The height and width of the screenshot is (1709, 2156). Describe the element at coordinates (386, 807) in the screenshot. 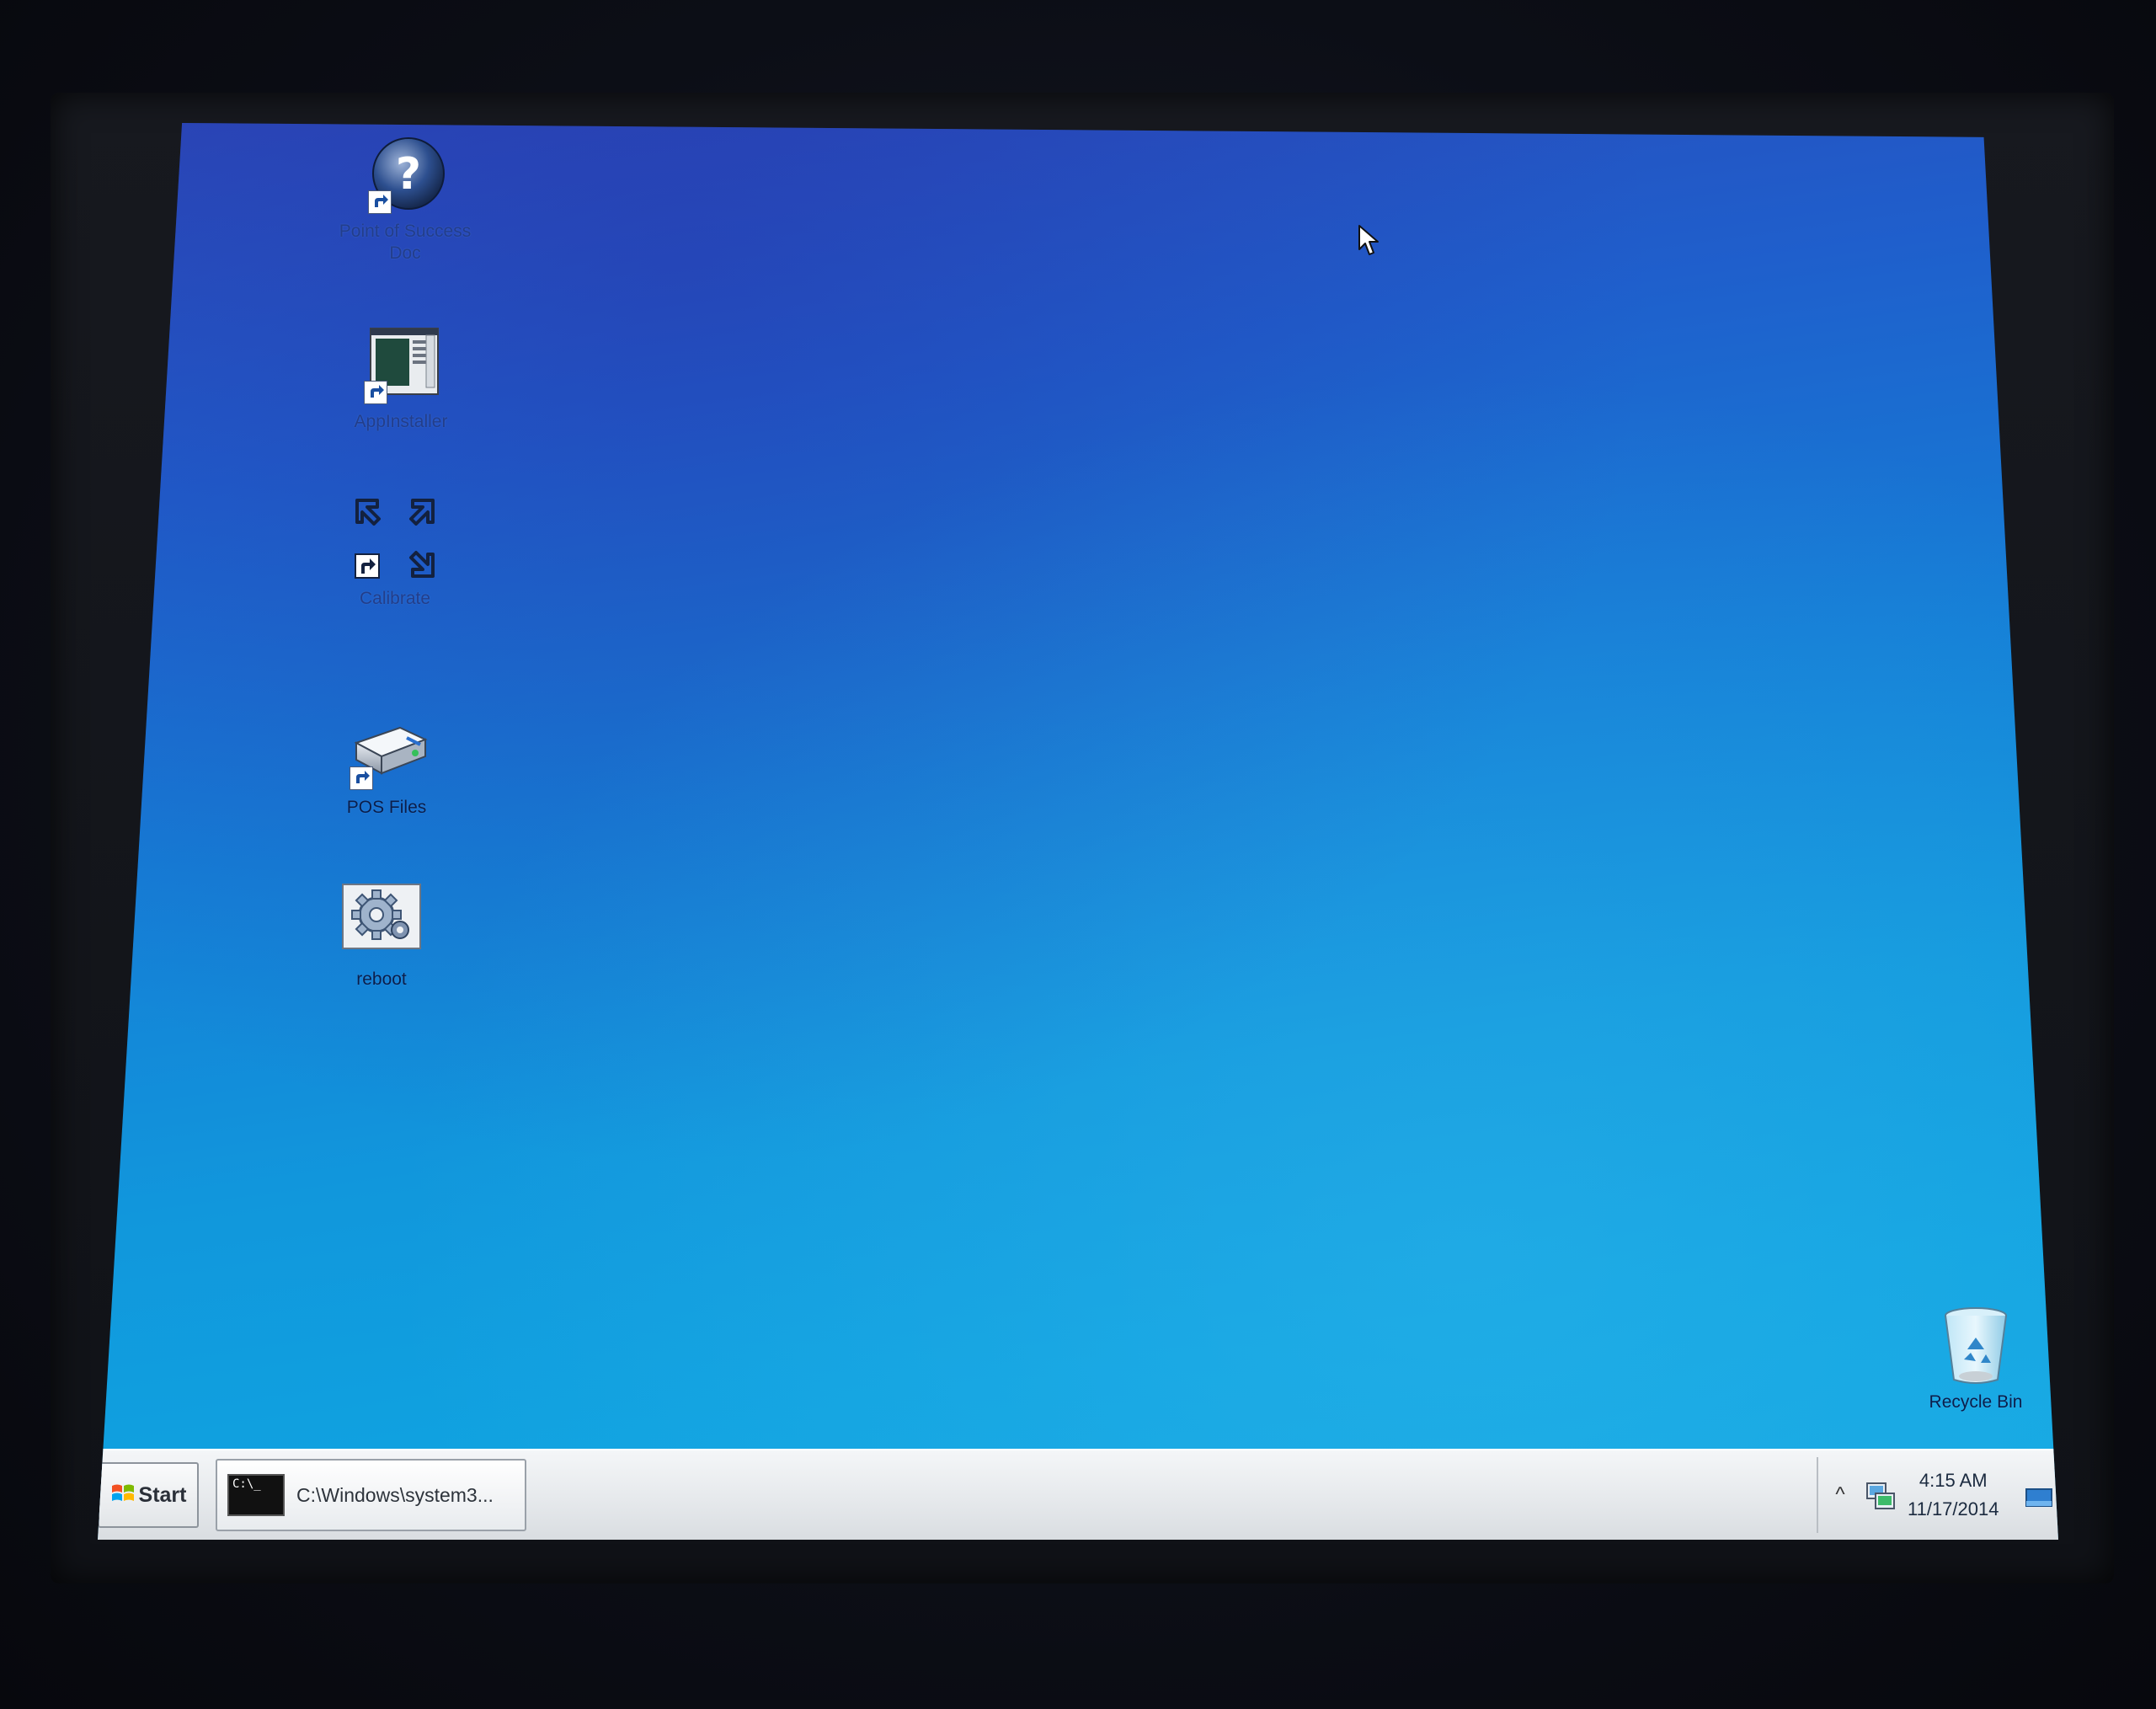

I see `desktop-icon-label: POS Files` at that location.